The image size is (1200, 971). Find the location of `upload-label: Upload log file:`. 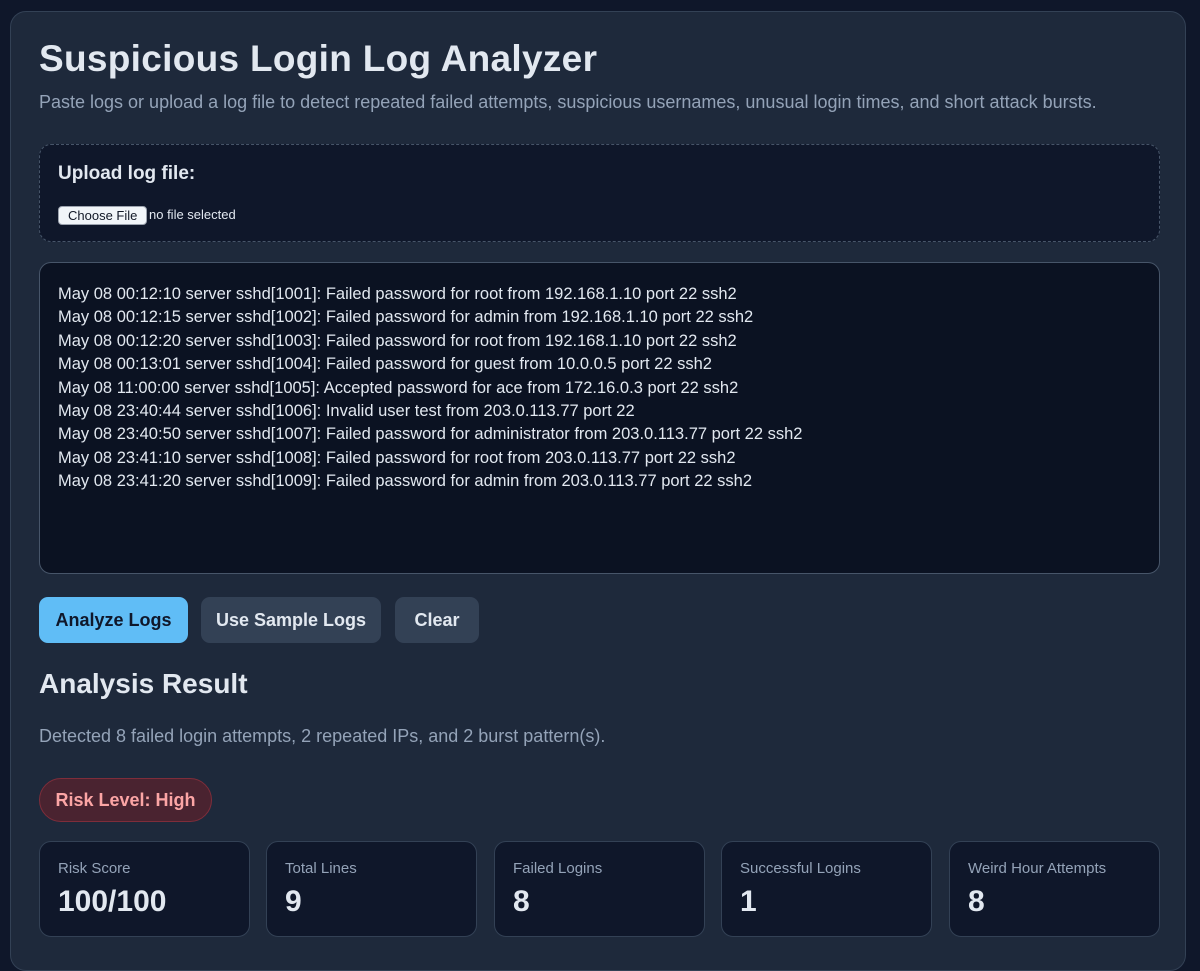

upload-label: Upload log file: is located at coordinates (127, 173).